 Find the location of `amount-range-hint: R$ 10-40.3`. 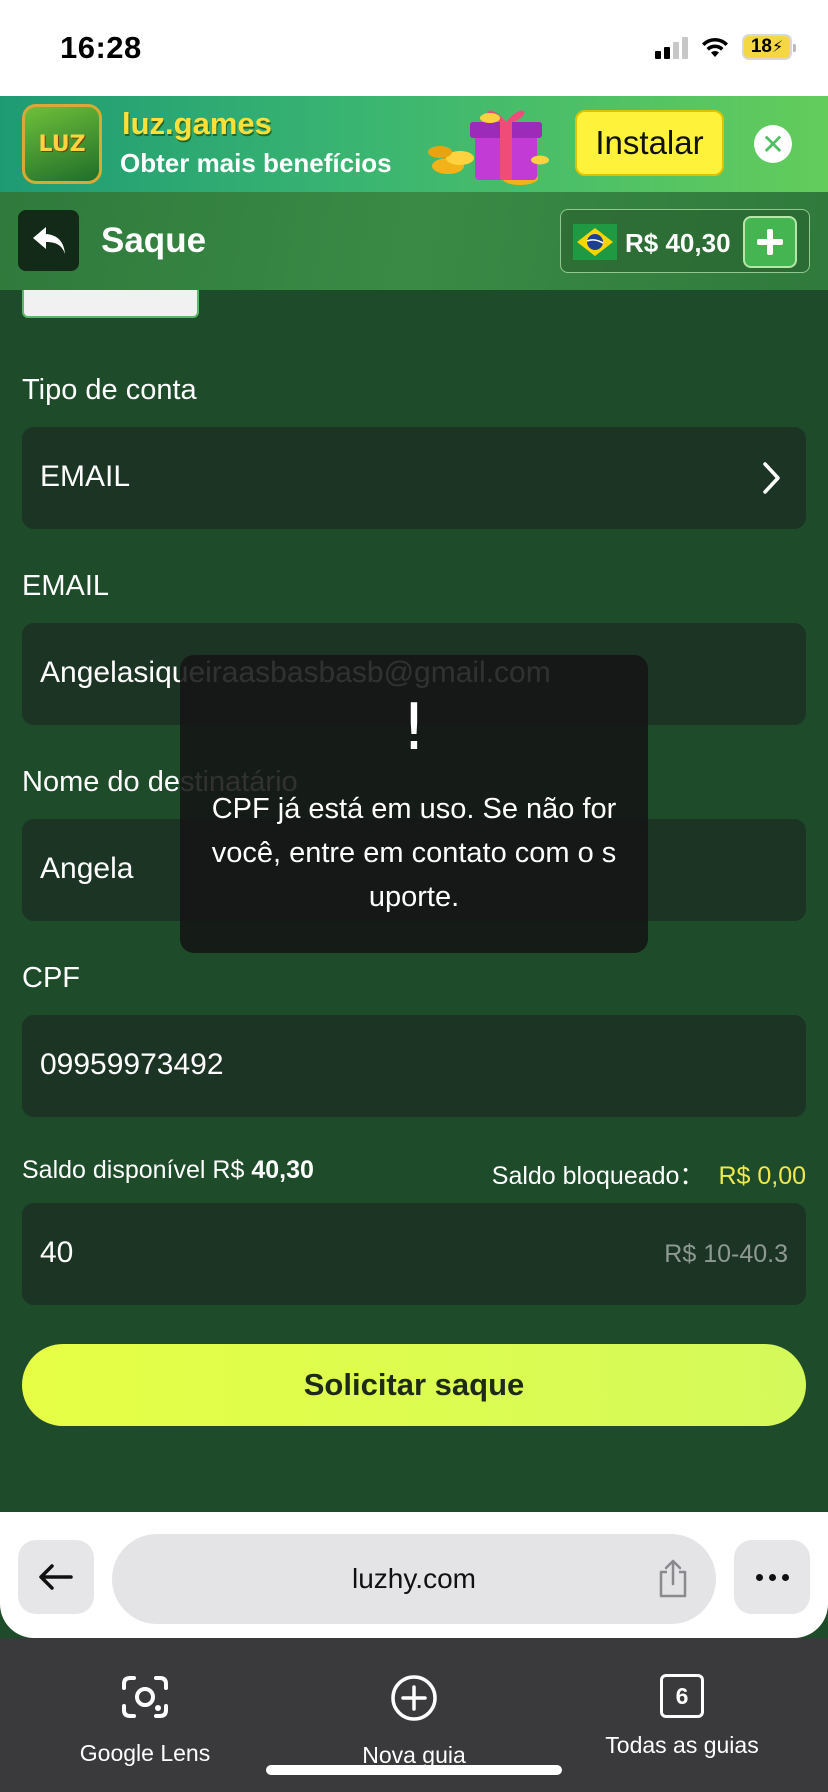

amount-range-hint: R$ 10-40.3 is located at coordinates (726, 1254).